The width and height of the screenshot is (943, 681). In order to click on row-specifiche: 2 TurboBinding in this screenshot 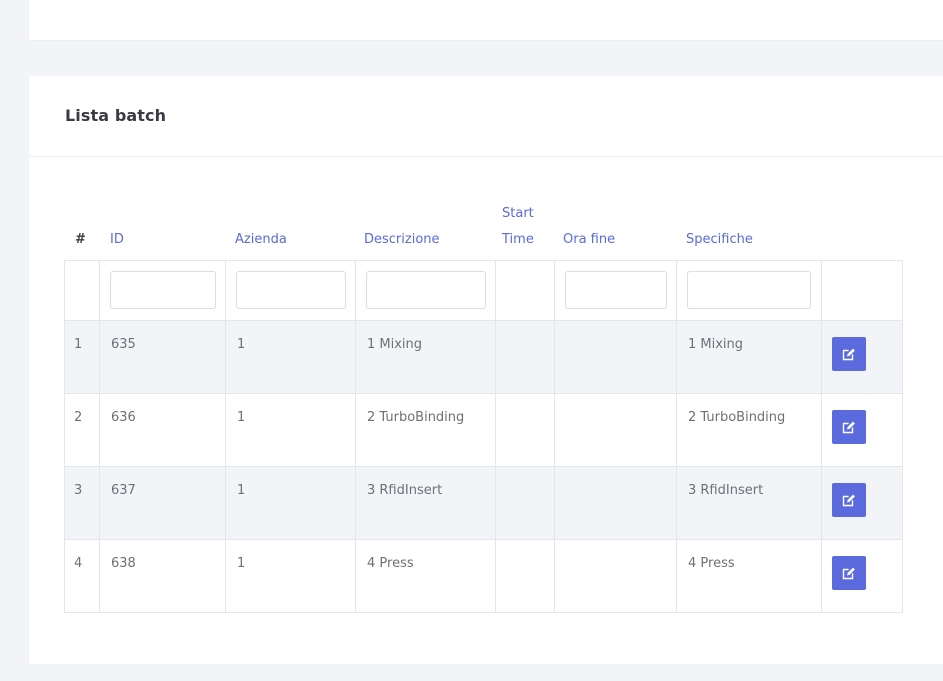, I will do `click(737, 417)`.